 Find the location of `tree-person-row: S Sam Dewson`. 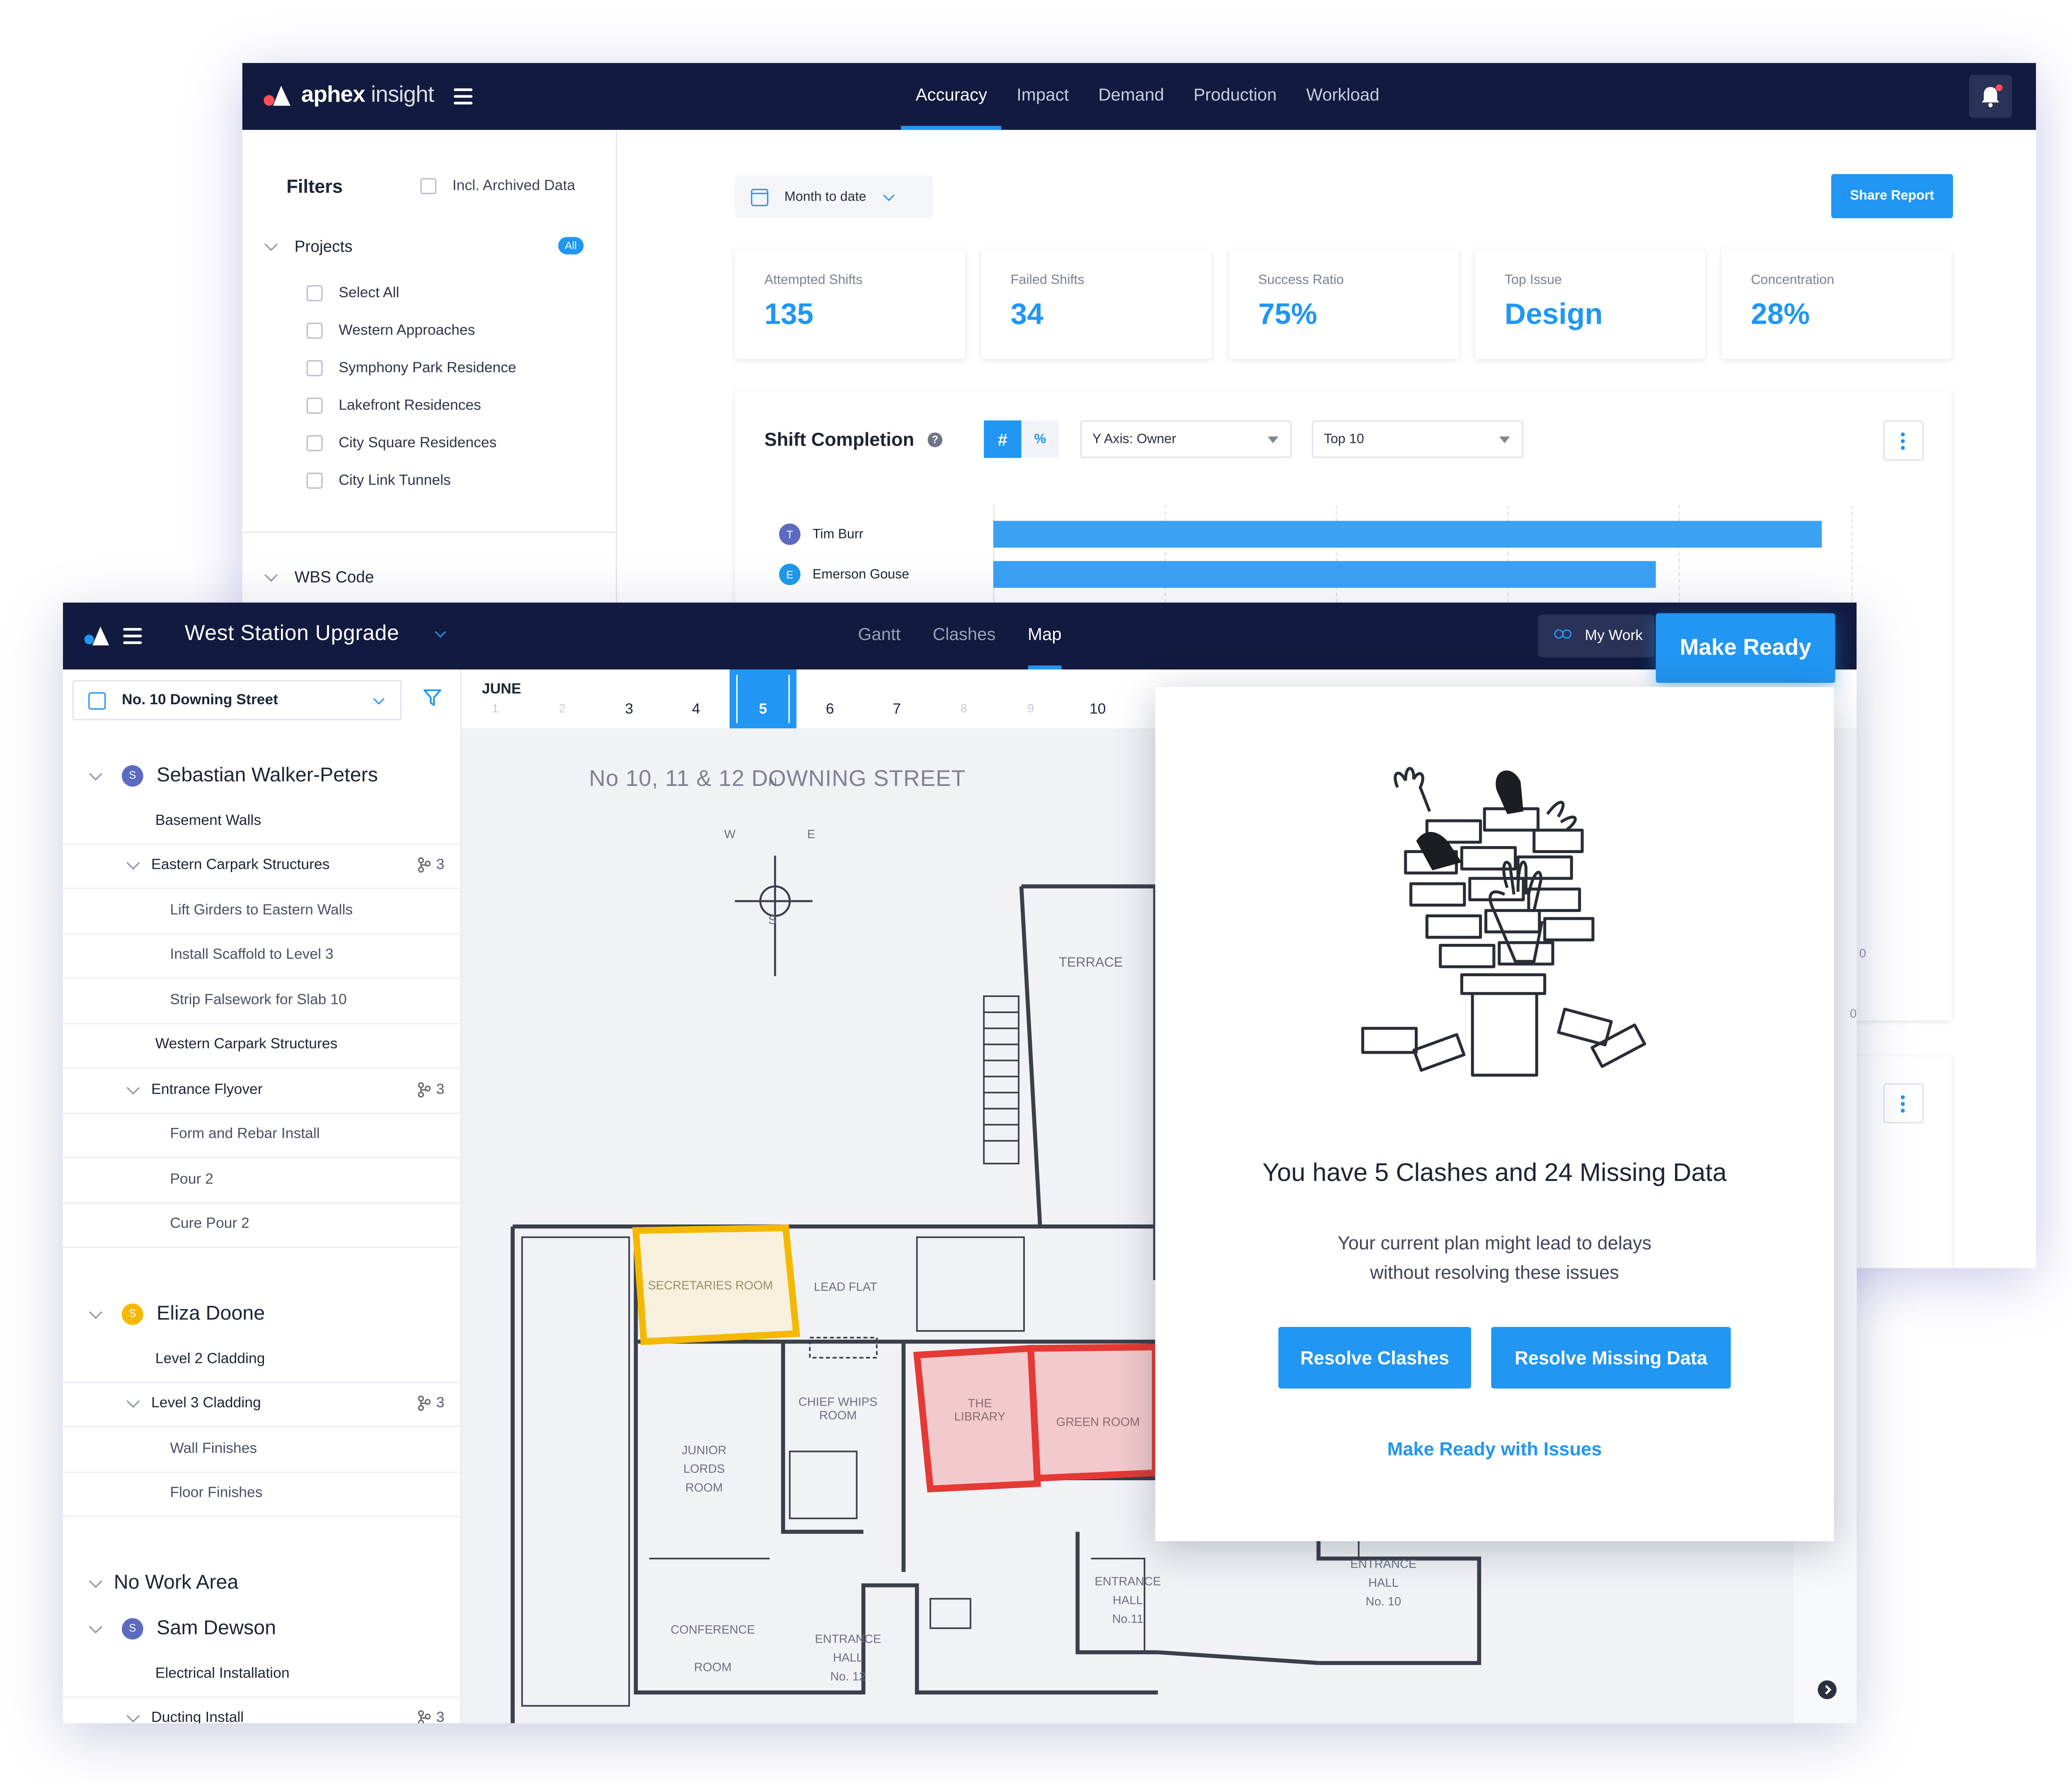

tree-person-row: S Sam Dewson is located at coordinates (261, 1628).